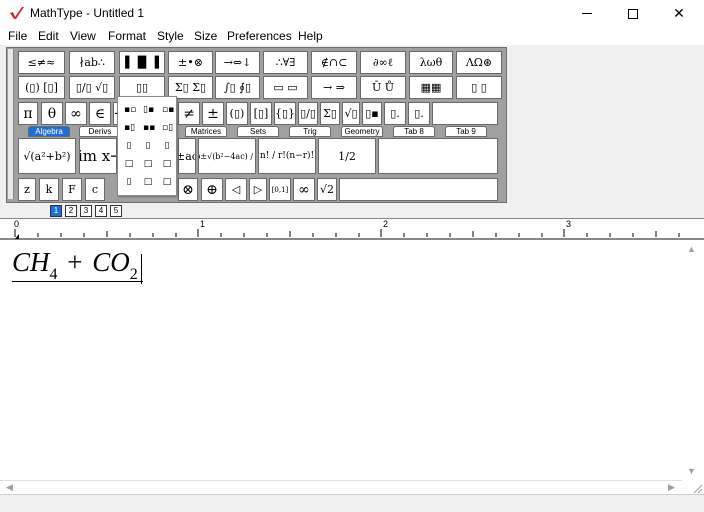 This screenshot has width=704, height=512. Describe the element at coordinates (130, 111) in the screenshot. I see `dropdown-template-1: ▪▫` at that location.